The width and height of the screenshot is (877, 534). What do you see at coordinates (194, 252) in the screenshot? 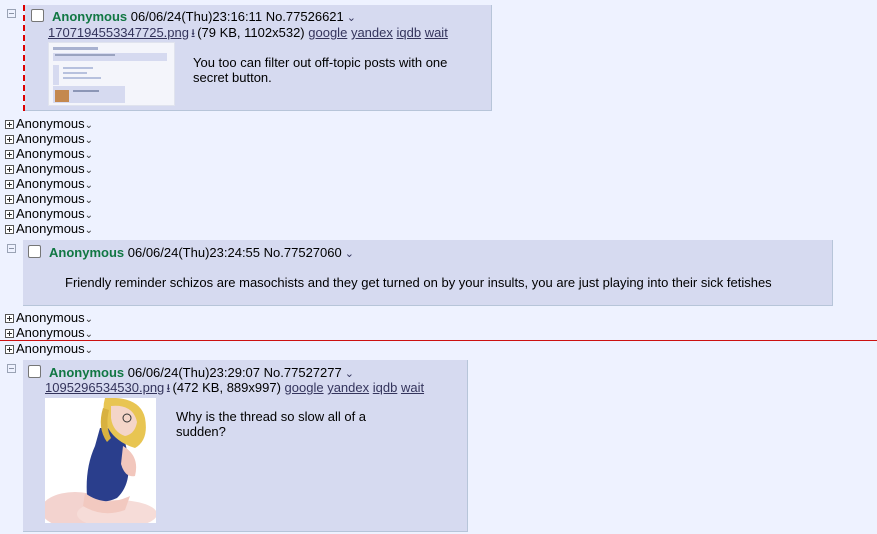
I see `post-datetime: 06/06/24(Thu)23:24:55` at bounding box center [194, 252].